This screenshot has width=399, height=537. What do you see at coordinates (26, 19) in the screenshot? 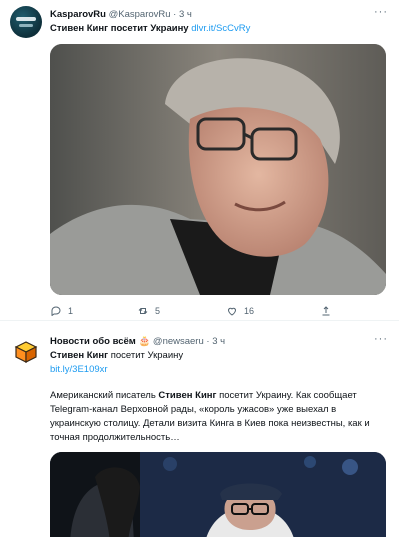
I see `avatar-logo-band` at bounding box center [26, 19].